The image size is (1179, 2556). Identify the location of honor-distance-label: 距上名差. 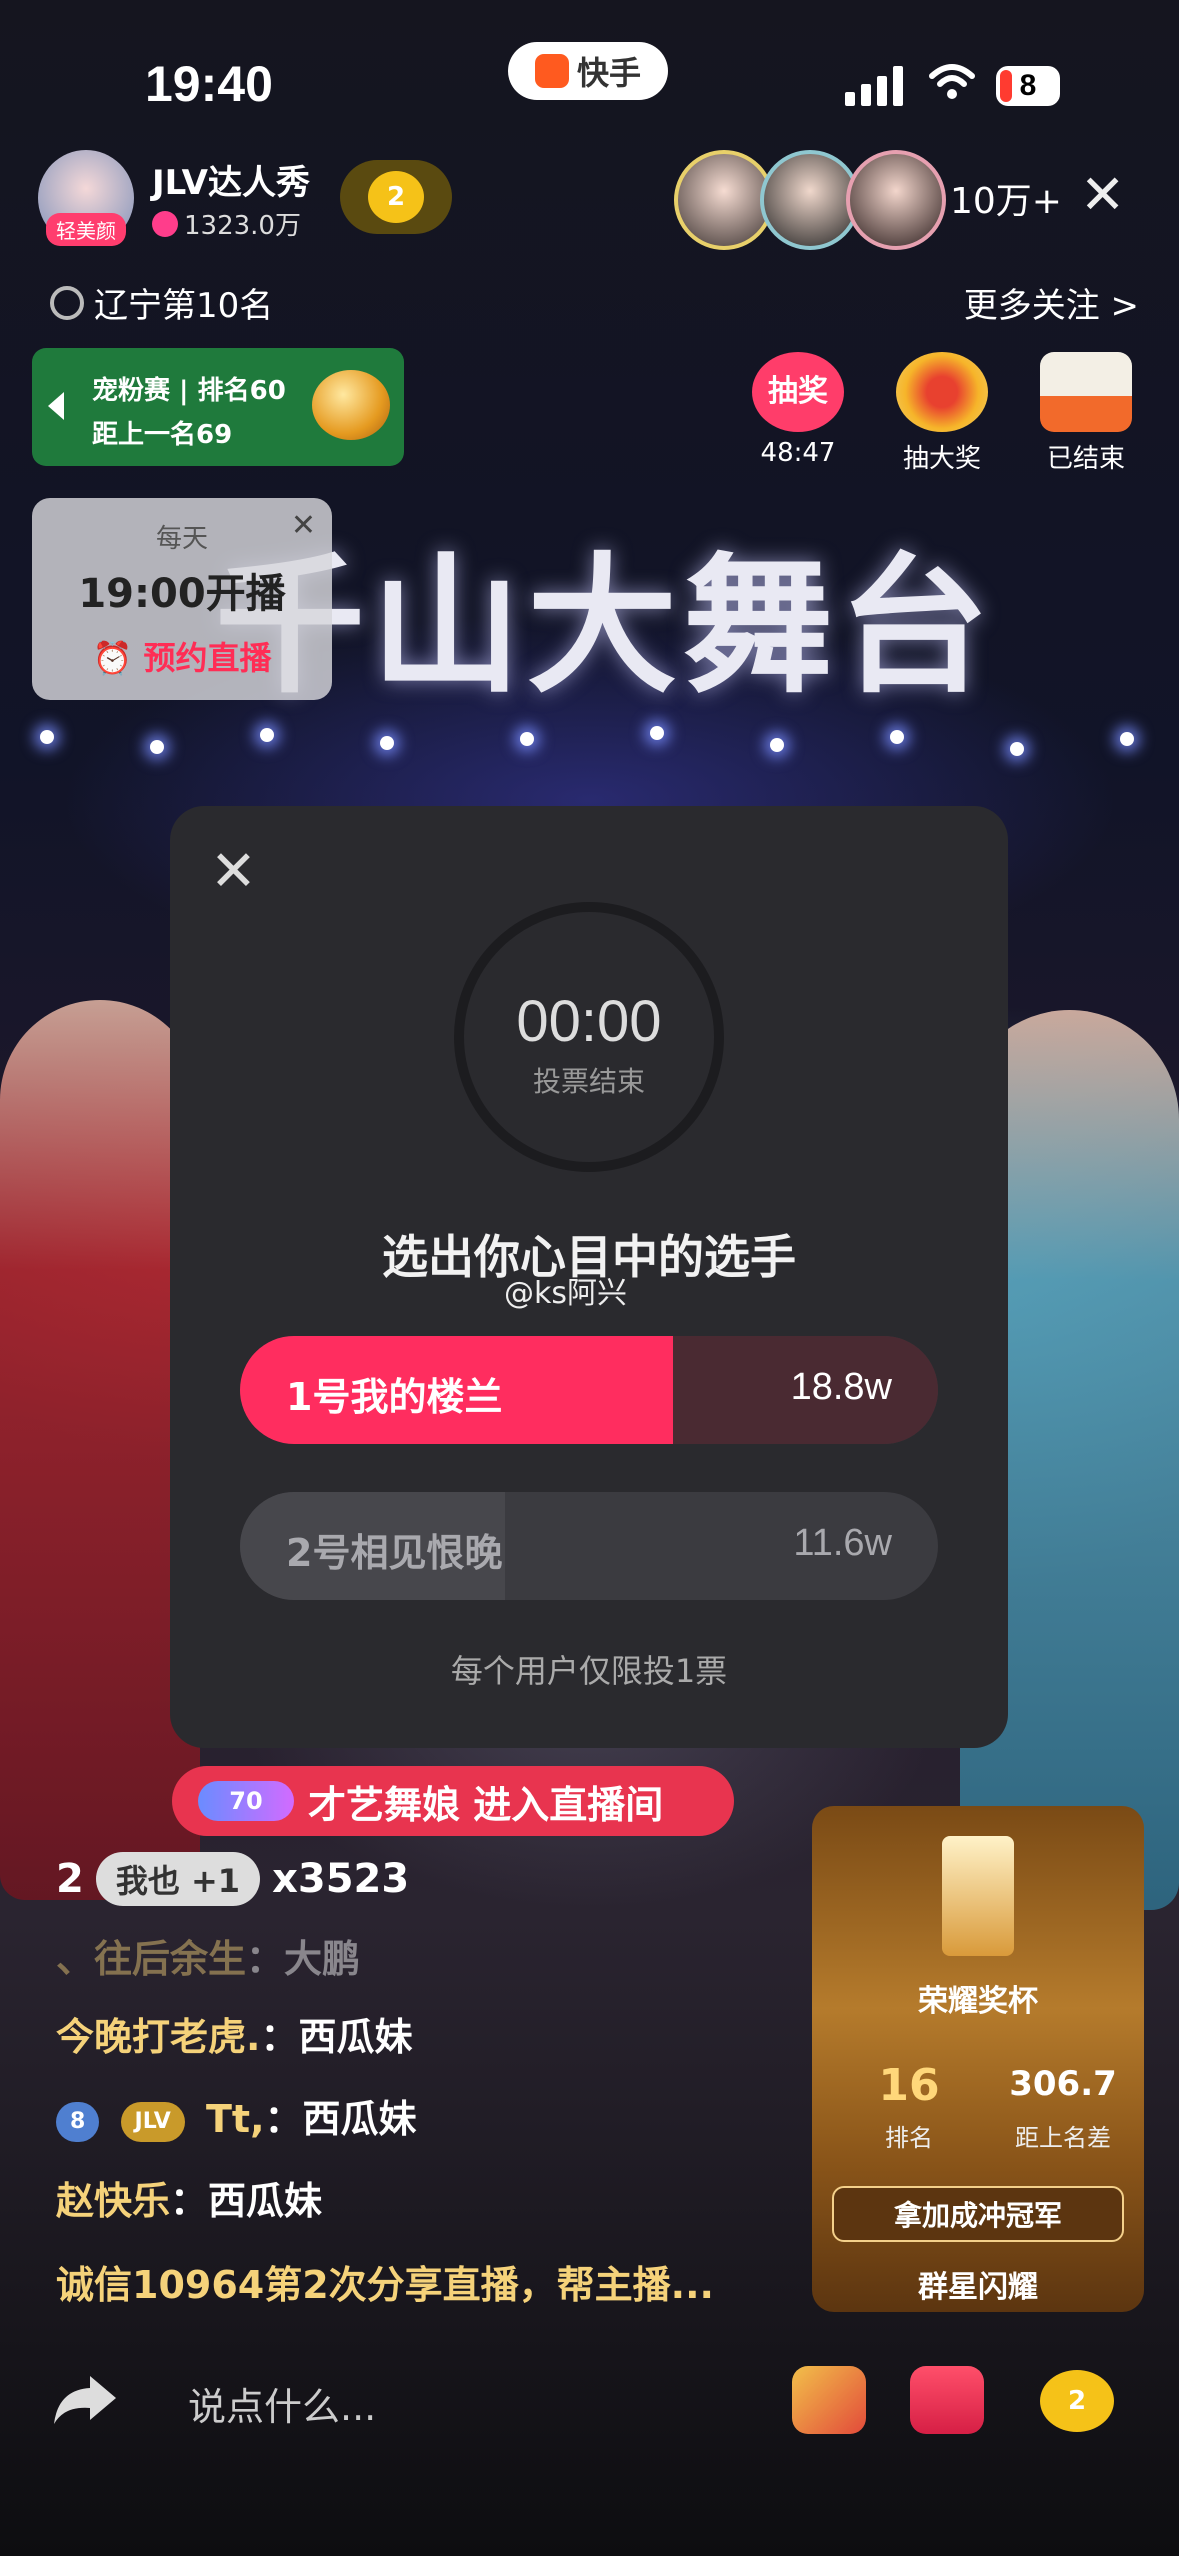
(1063, 2138).